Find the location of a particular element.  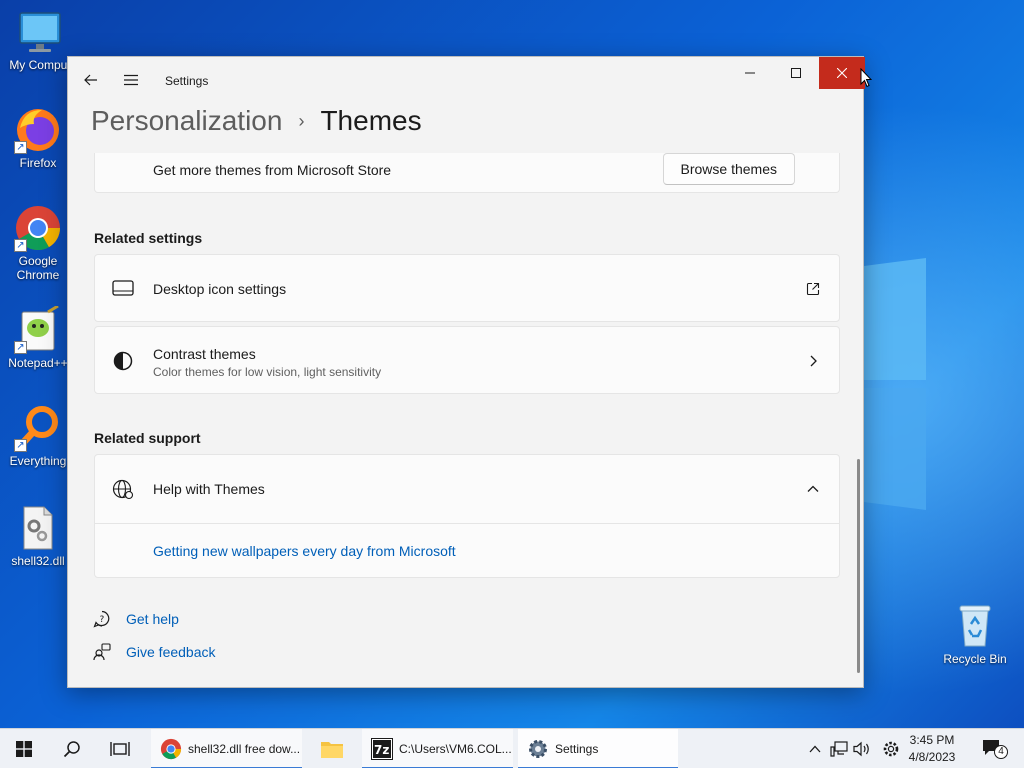

browse-themes-button: Browse themes is located at coordinates (728, 169).